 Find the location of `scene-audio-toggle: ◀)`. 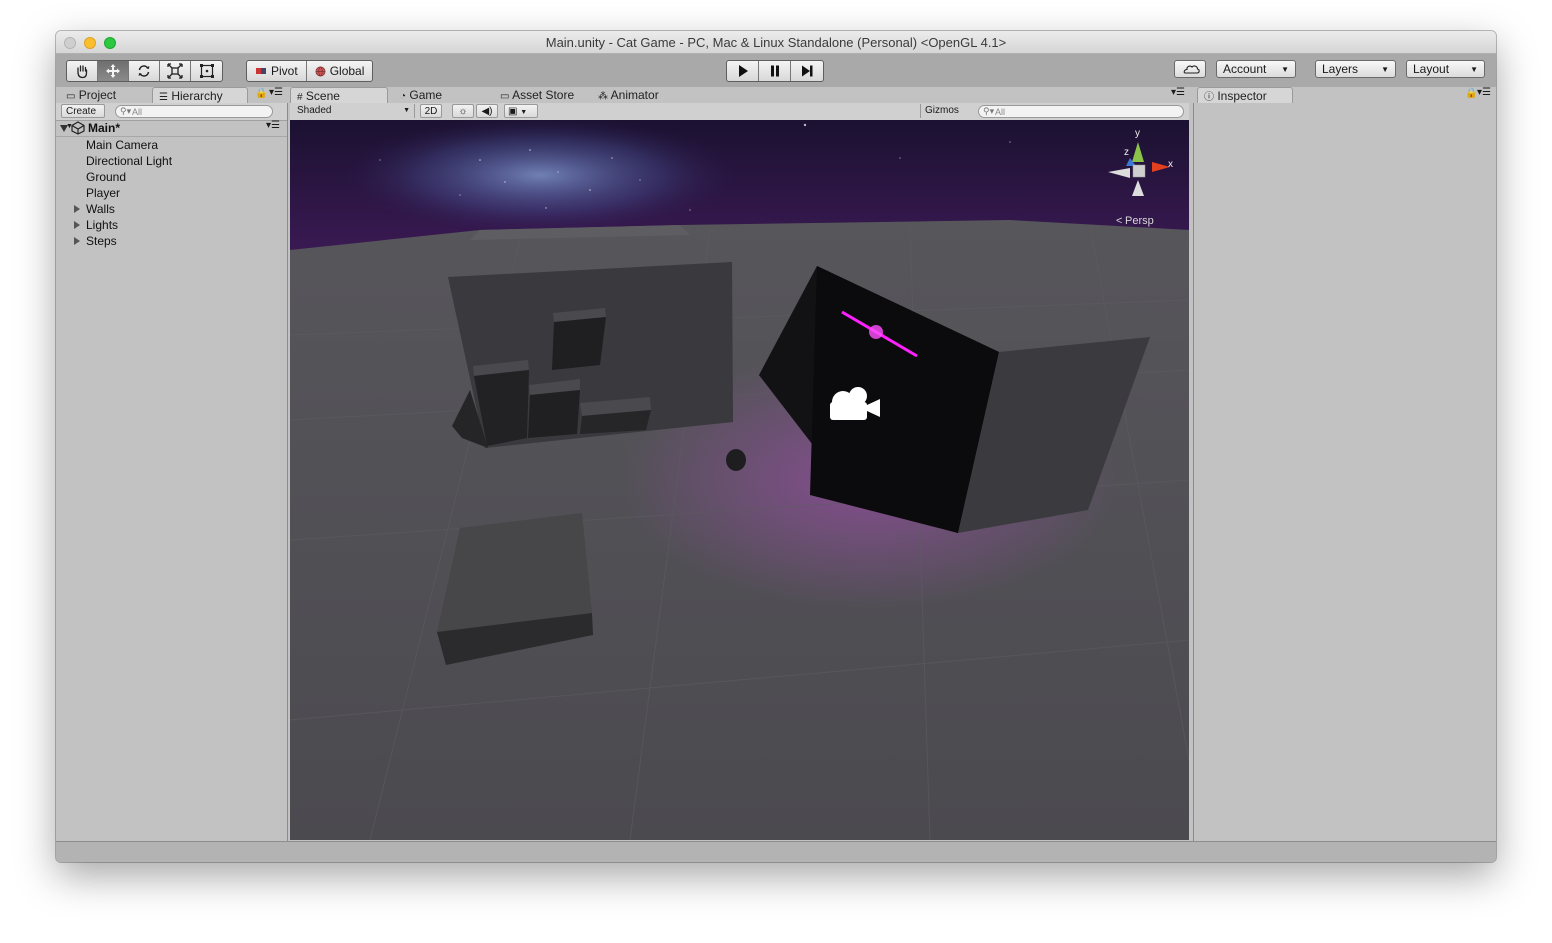

scene-audio-toggle: ◀) is located at coordinates (487, 111).